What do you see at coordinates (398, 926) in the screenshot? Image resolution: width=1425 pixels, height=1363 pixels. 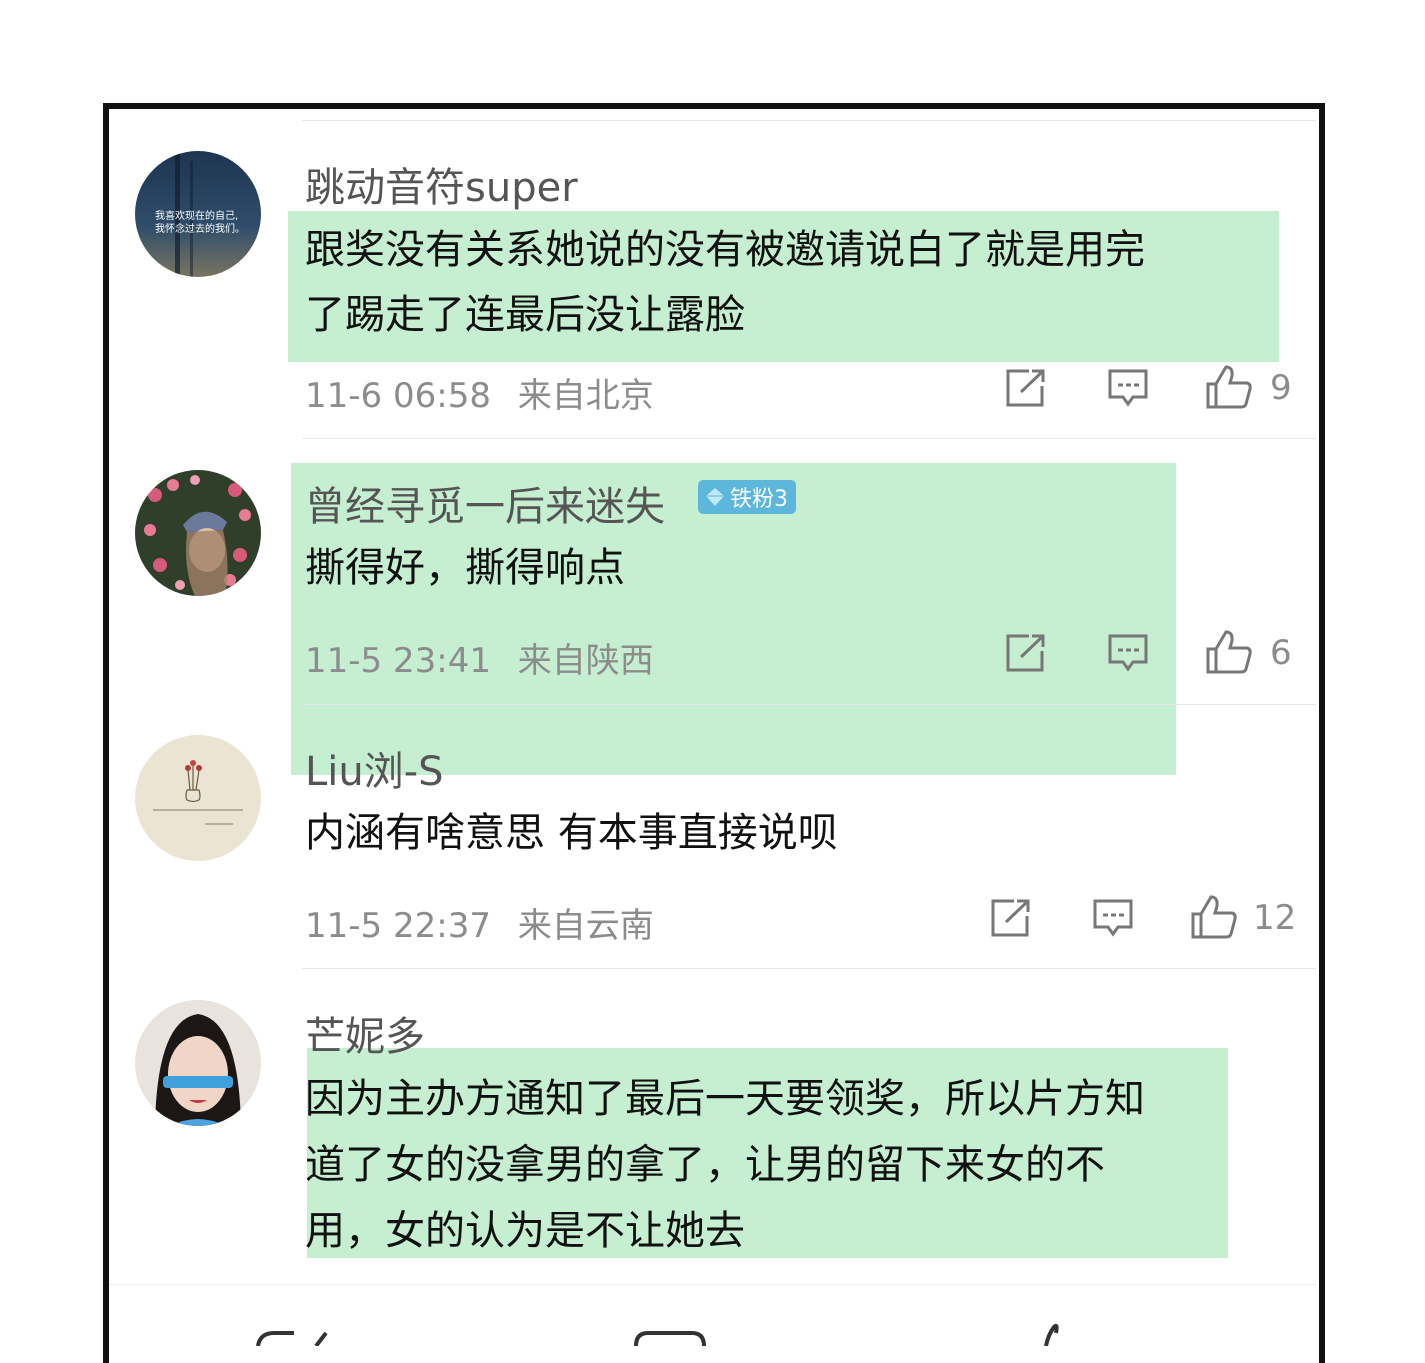 I see `comment-time: 11-5 22:37` at bounding box center [398, 926].